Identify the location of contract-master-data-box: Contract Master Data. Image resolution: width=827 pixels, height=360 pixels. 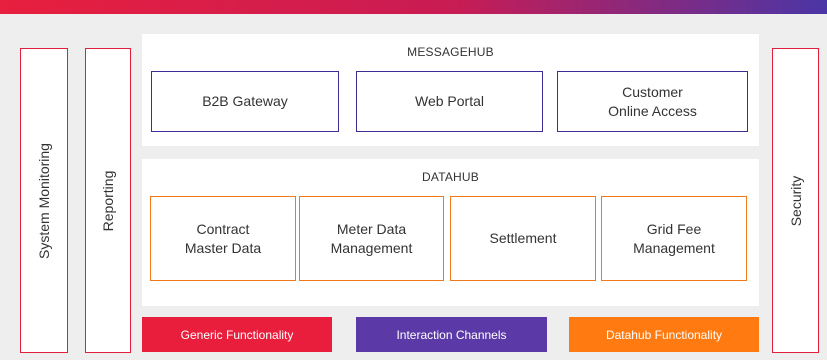
(223, 238).